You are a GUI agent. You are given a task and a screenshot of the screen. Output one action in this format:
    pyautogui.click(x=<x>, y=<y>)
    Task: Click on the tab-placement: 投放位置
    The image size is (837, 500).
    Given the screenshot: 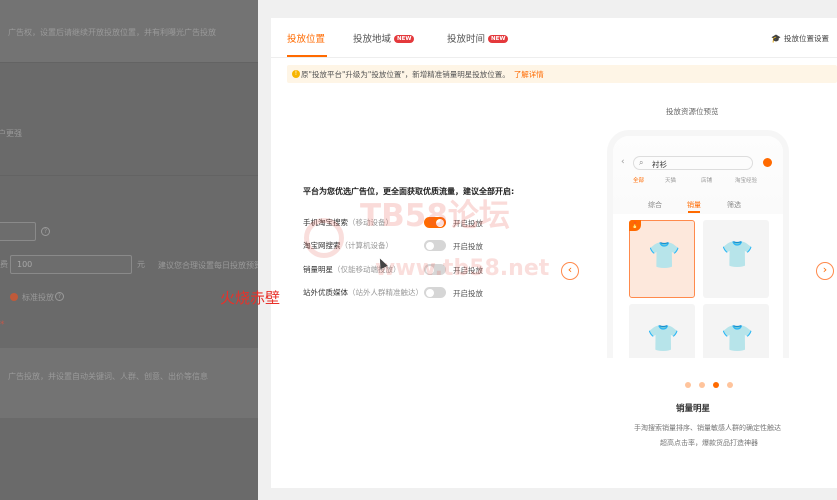 What is the action you would take?
    pyautogui.click(x=306, y=38)
    